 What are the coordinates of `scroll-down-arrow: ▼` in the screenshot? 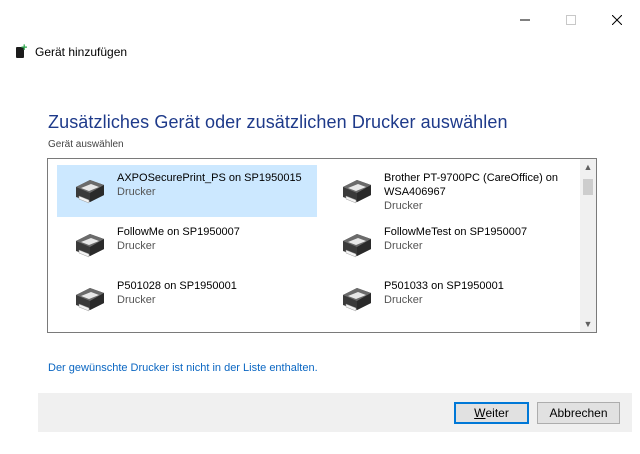 It's located at (588, 324).